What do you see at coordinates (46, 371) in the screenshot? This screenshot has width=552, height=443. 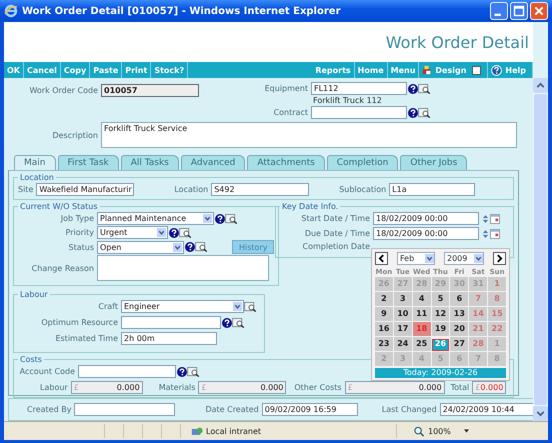 I see `field-label: Account Code` at bounding box center [46, 371].